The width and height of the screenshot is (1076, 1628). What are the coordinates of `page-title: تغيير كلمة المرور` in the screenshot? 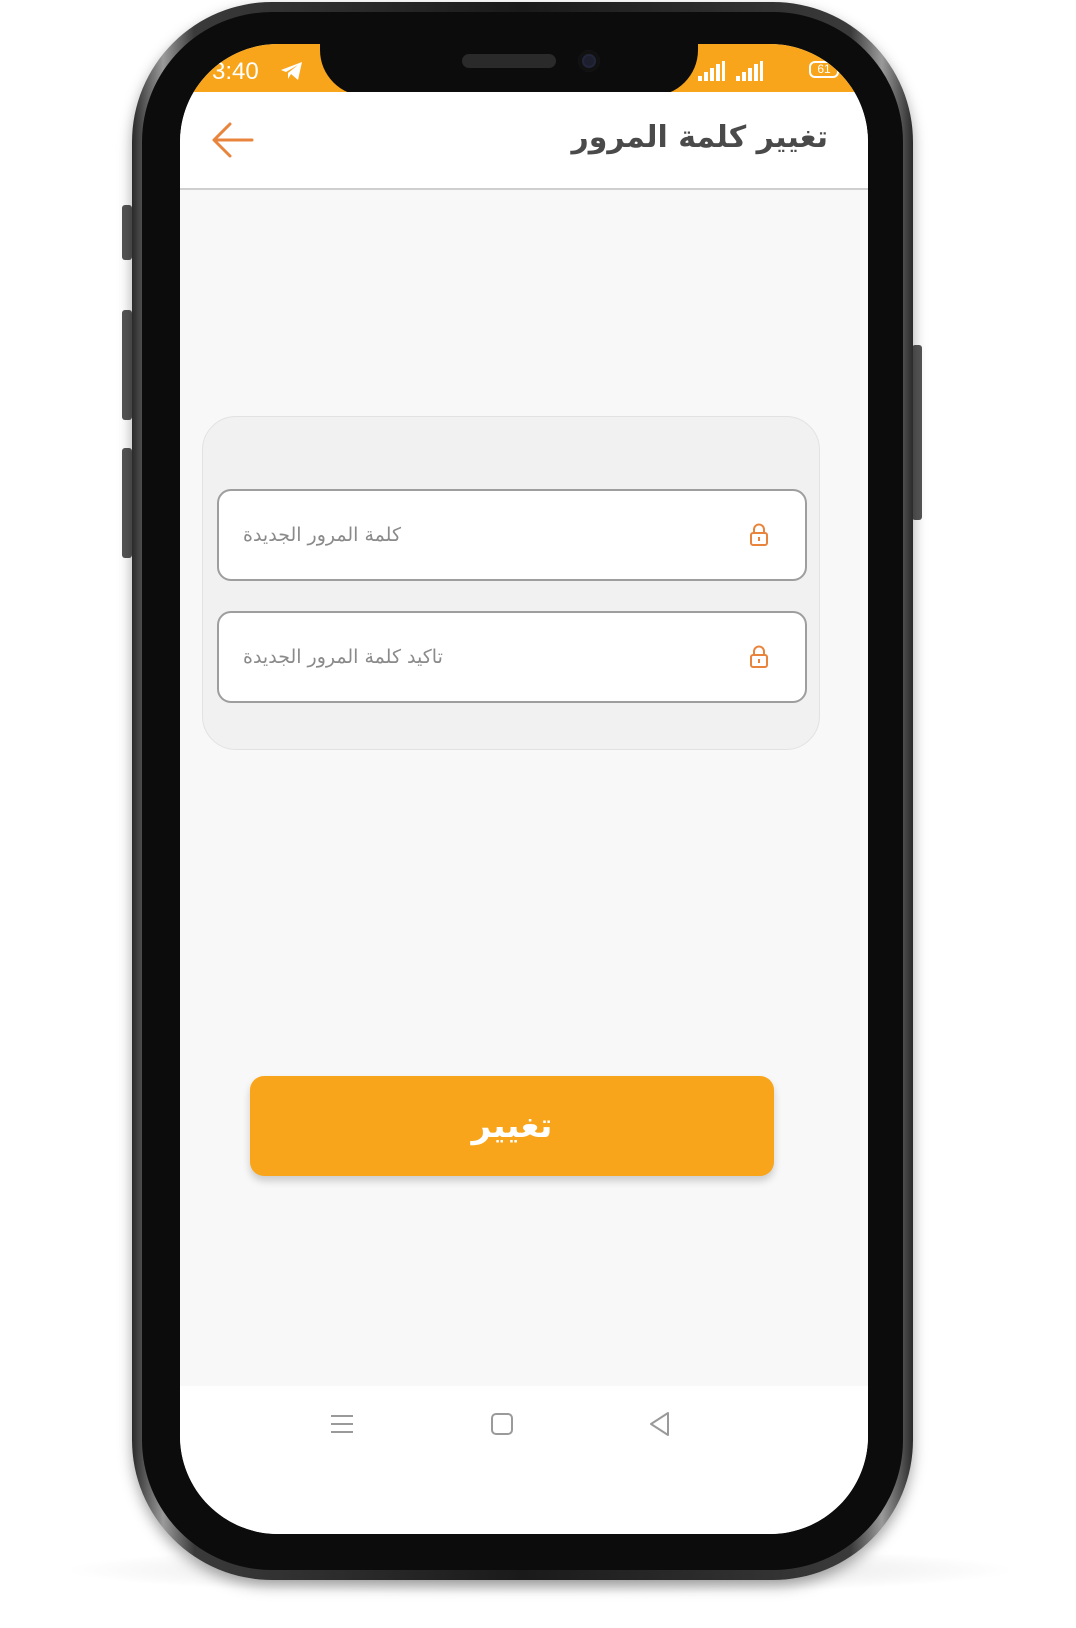 It's located at (699, 137).